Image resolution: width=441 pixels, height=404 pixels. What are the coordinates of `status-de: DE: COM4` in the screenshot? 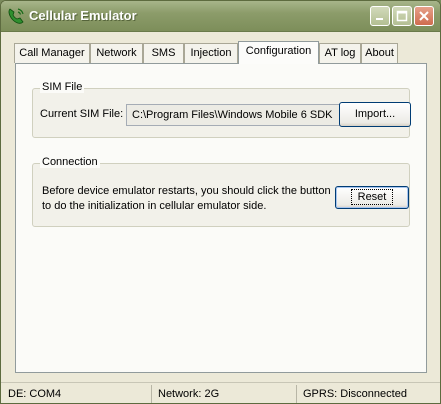 It's located at (77, 394).